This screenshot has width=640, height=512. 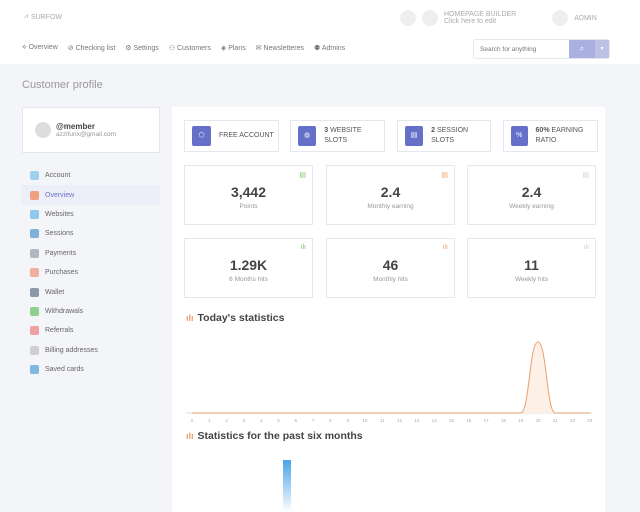 What do you see at coordinates (64, 370) in the screenshot?
I see `sidebar-item-label: Saved cards` at bounding box center [64, 370].